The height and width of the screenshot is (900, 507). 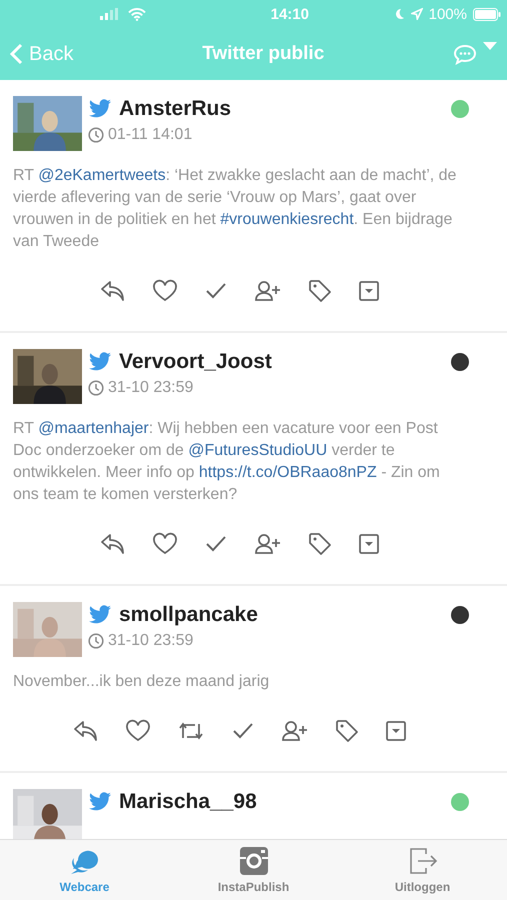 I want to click on tab: InstaPublish, so click(x=253, y=870).